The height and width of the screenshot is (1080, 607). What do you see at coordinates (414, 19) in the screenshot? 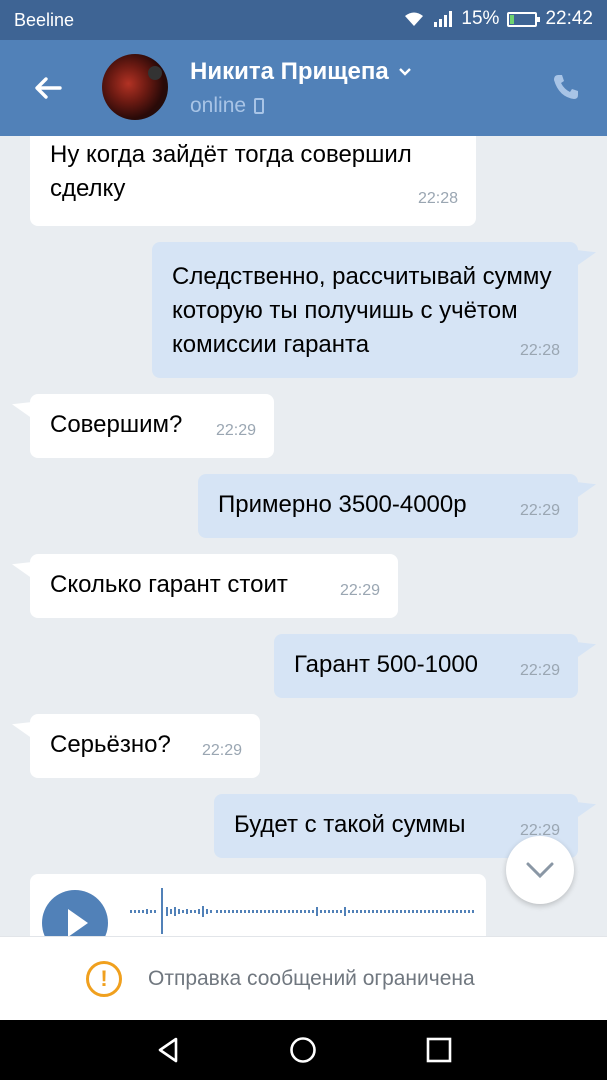
I see `wifi-icon` at bounding box center [414, 19].